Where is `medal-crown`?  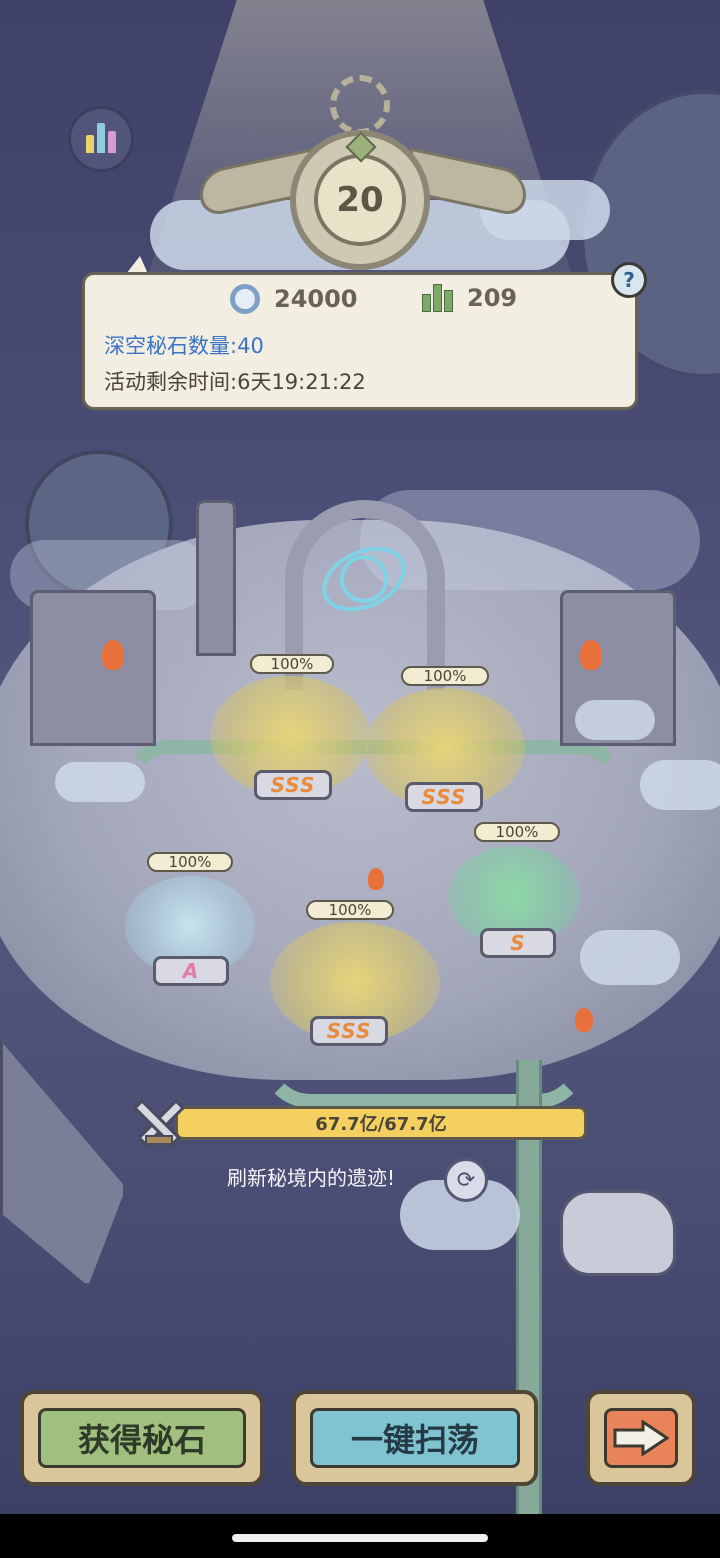 medal-crown is located at coordinates (360, 105).